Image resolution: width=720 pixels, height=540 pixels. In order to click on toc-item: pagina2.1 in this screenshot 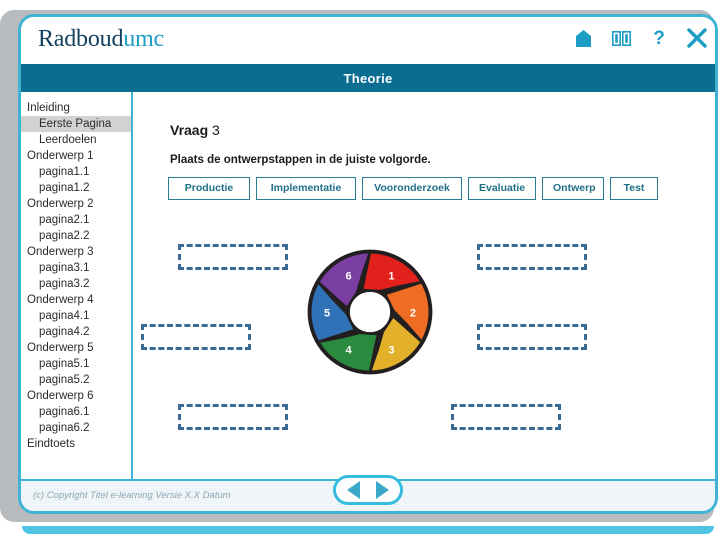, I will do `click(76, 220)`.